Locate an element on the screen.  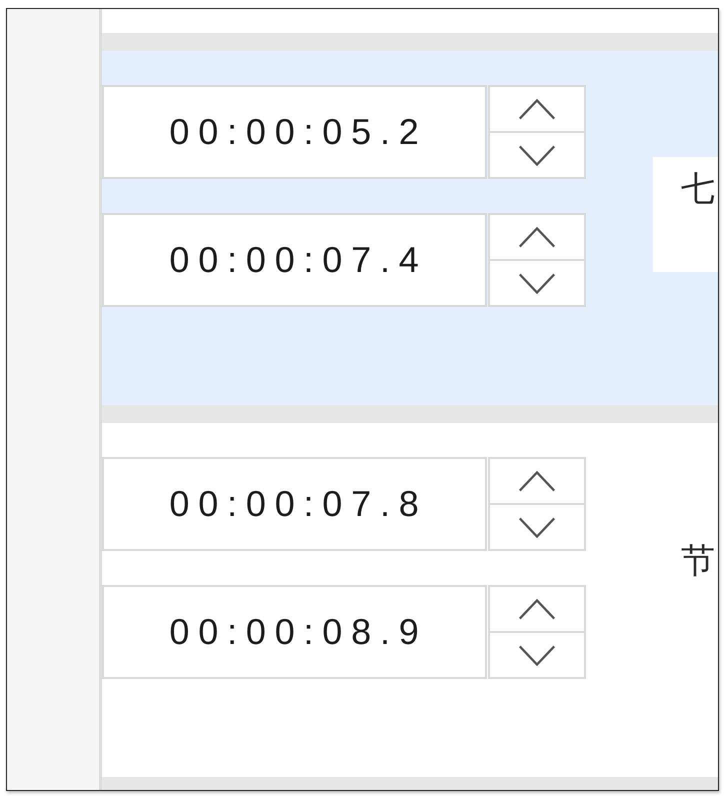
end-time-field: 00:00:07.4 is located at coordinates (294, 260).